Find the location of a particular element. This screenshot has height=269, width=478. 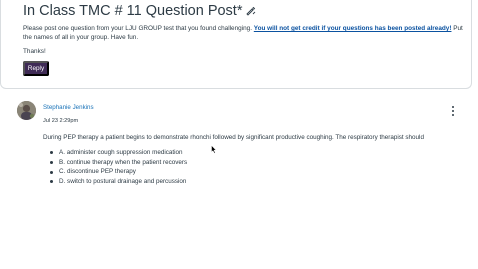

avatar is located at coordinates (26, 110).